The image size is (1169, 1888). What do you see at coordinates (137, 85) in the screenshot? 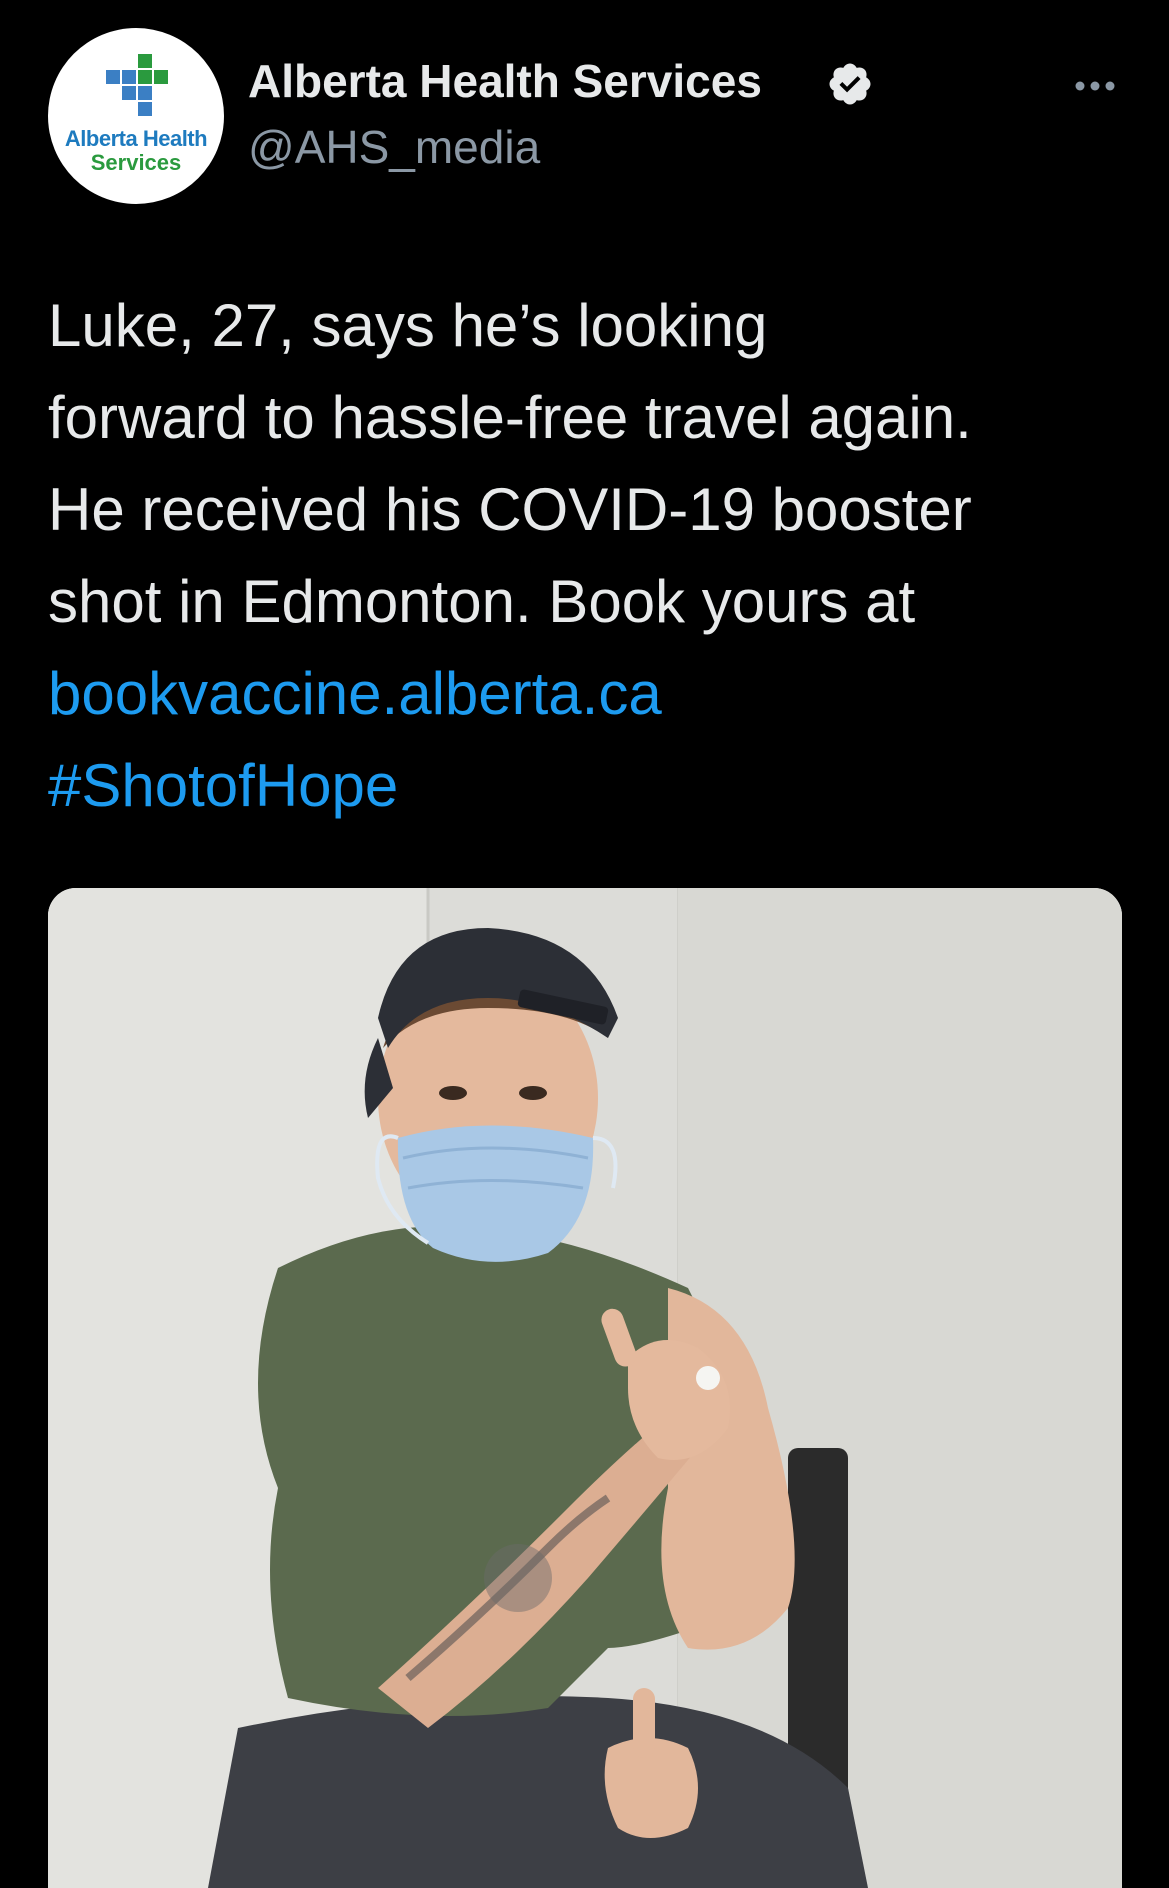
I see `ahs-cross-logo-icon` at bounding box center [137, 85].